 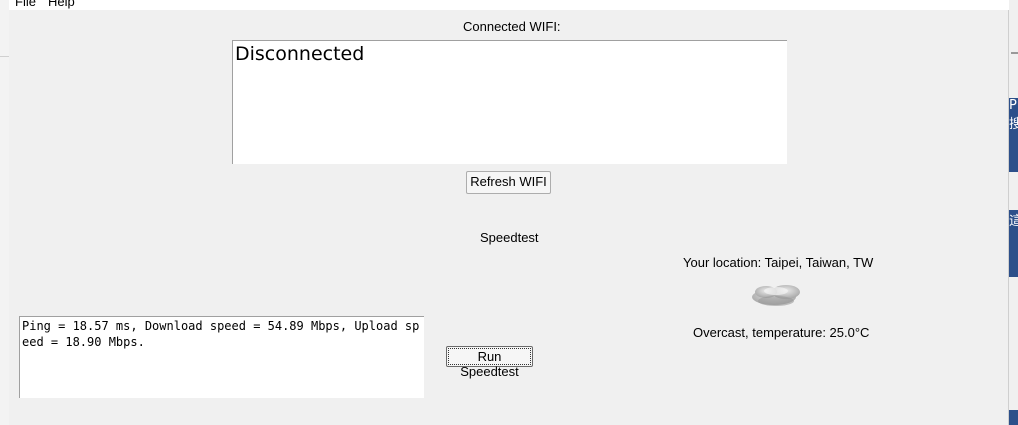 I want to click on speedtest-title-label: Speedtest, so click(x=509, y=237).